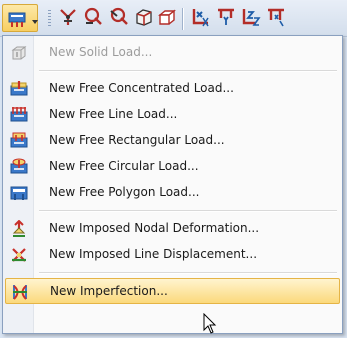  I want to click on line-load-icon, so click(119, 18).